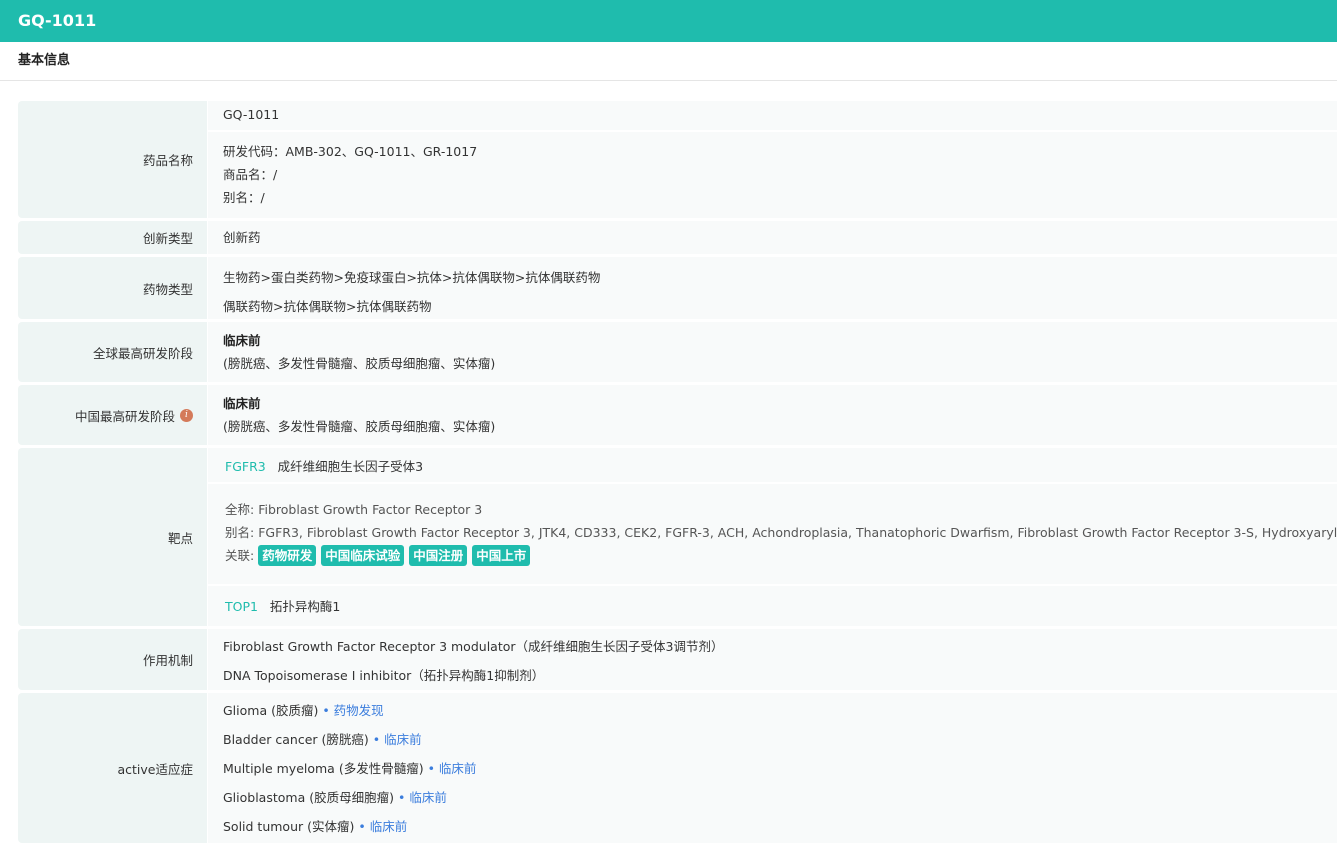  Describe the element at coordinates (112, 159) in the screenshot. I see `row-label: 药品名称` at that location.